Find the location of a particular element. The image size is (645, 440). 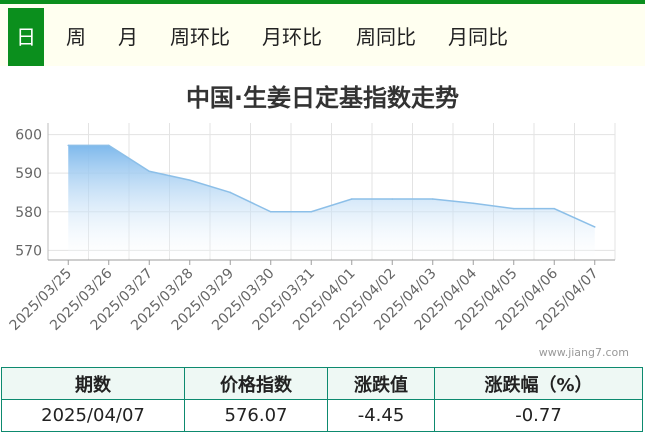

header-change-percent: 涨跌幅（%） is located at coordinates (538, 383).